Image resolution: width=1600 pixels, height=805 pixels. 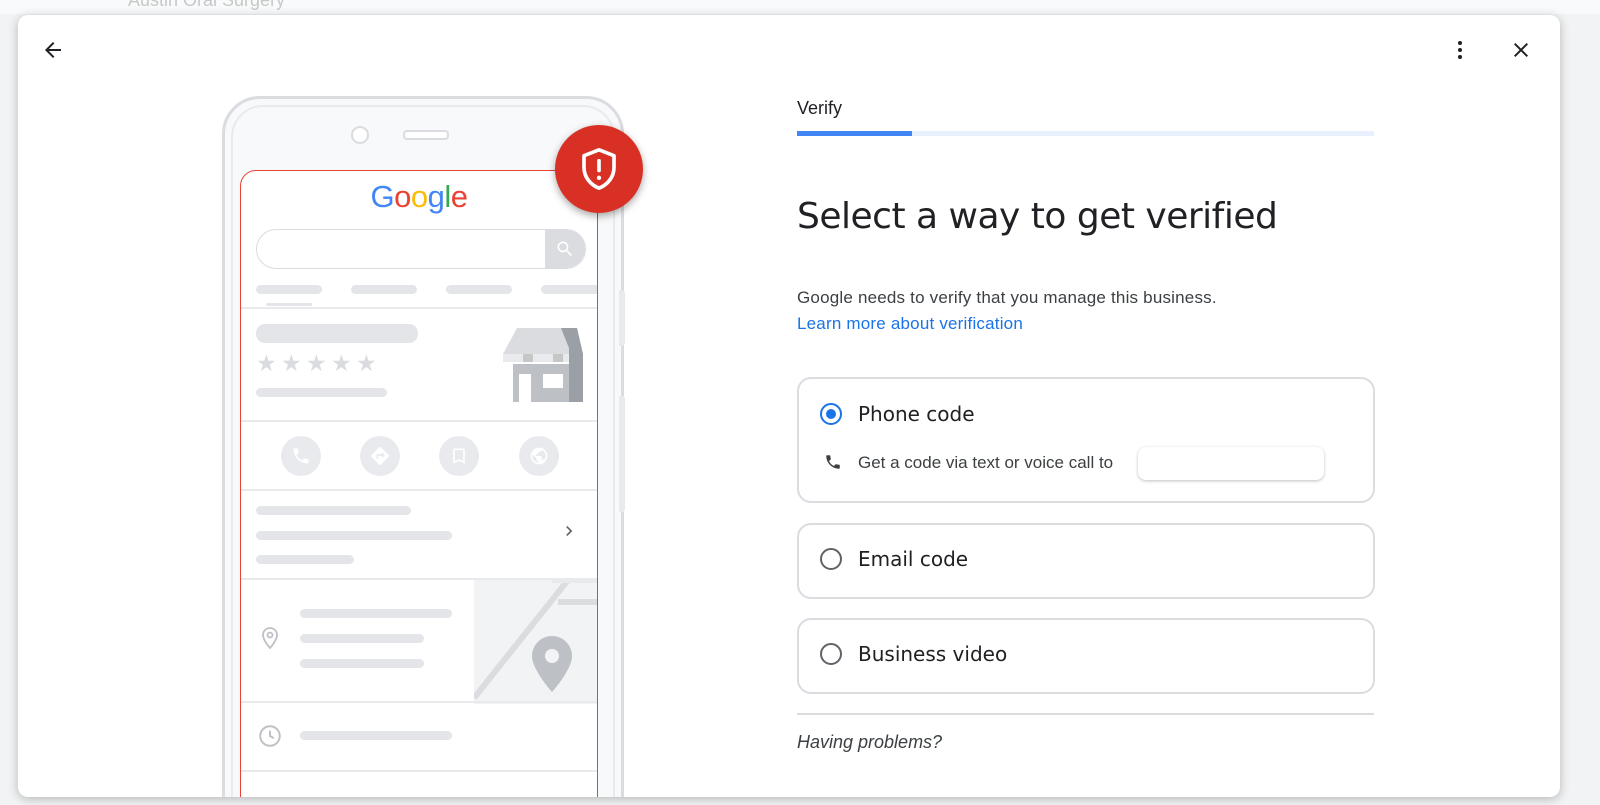 What do you see at coordinates (421, 249) in the screenshot?
I see `illustration-search-box` at bounding box center [421, 249].